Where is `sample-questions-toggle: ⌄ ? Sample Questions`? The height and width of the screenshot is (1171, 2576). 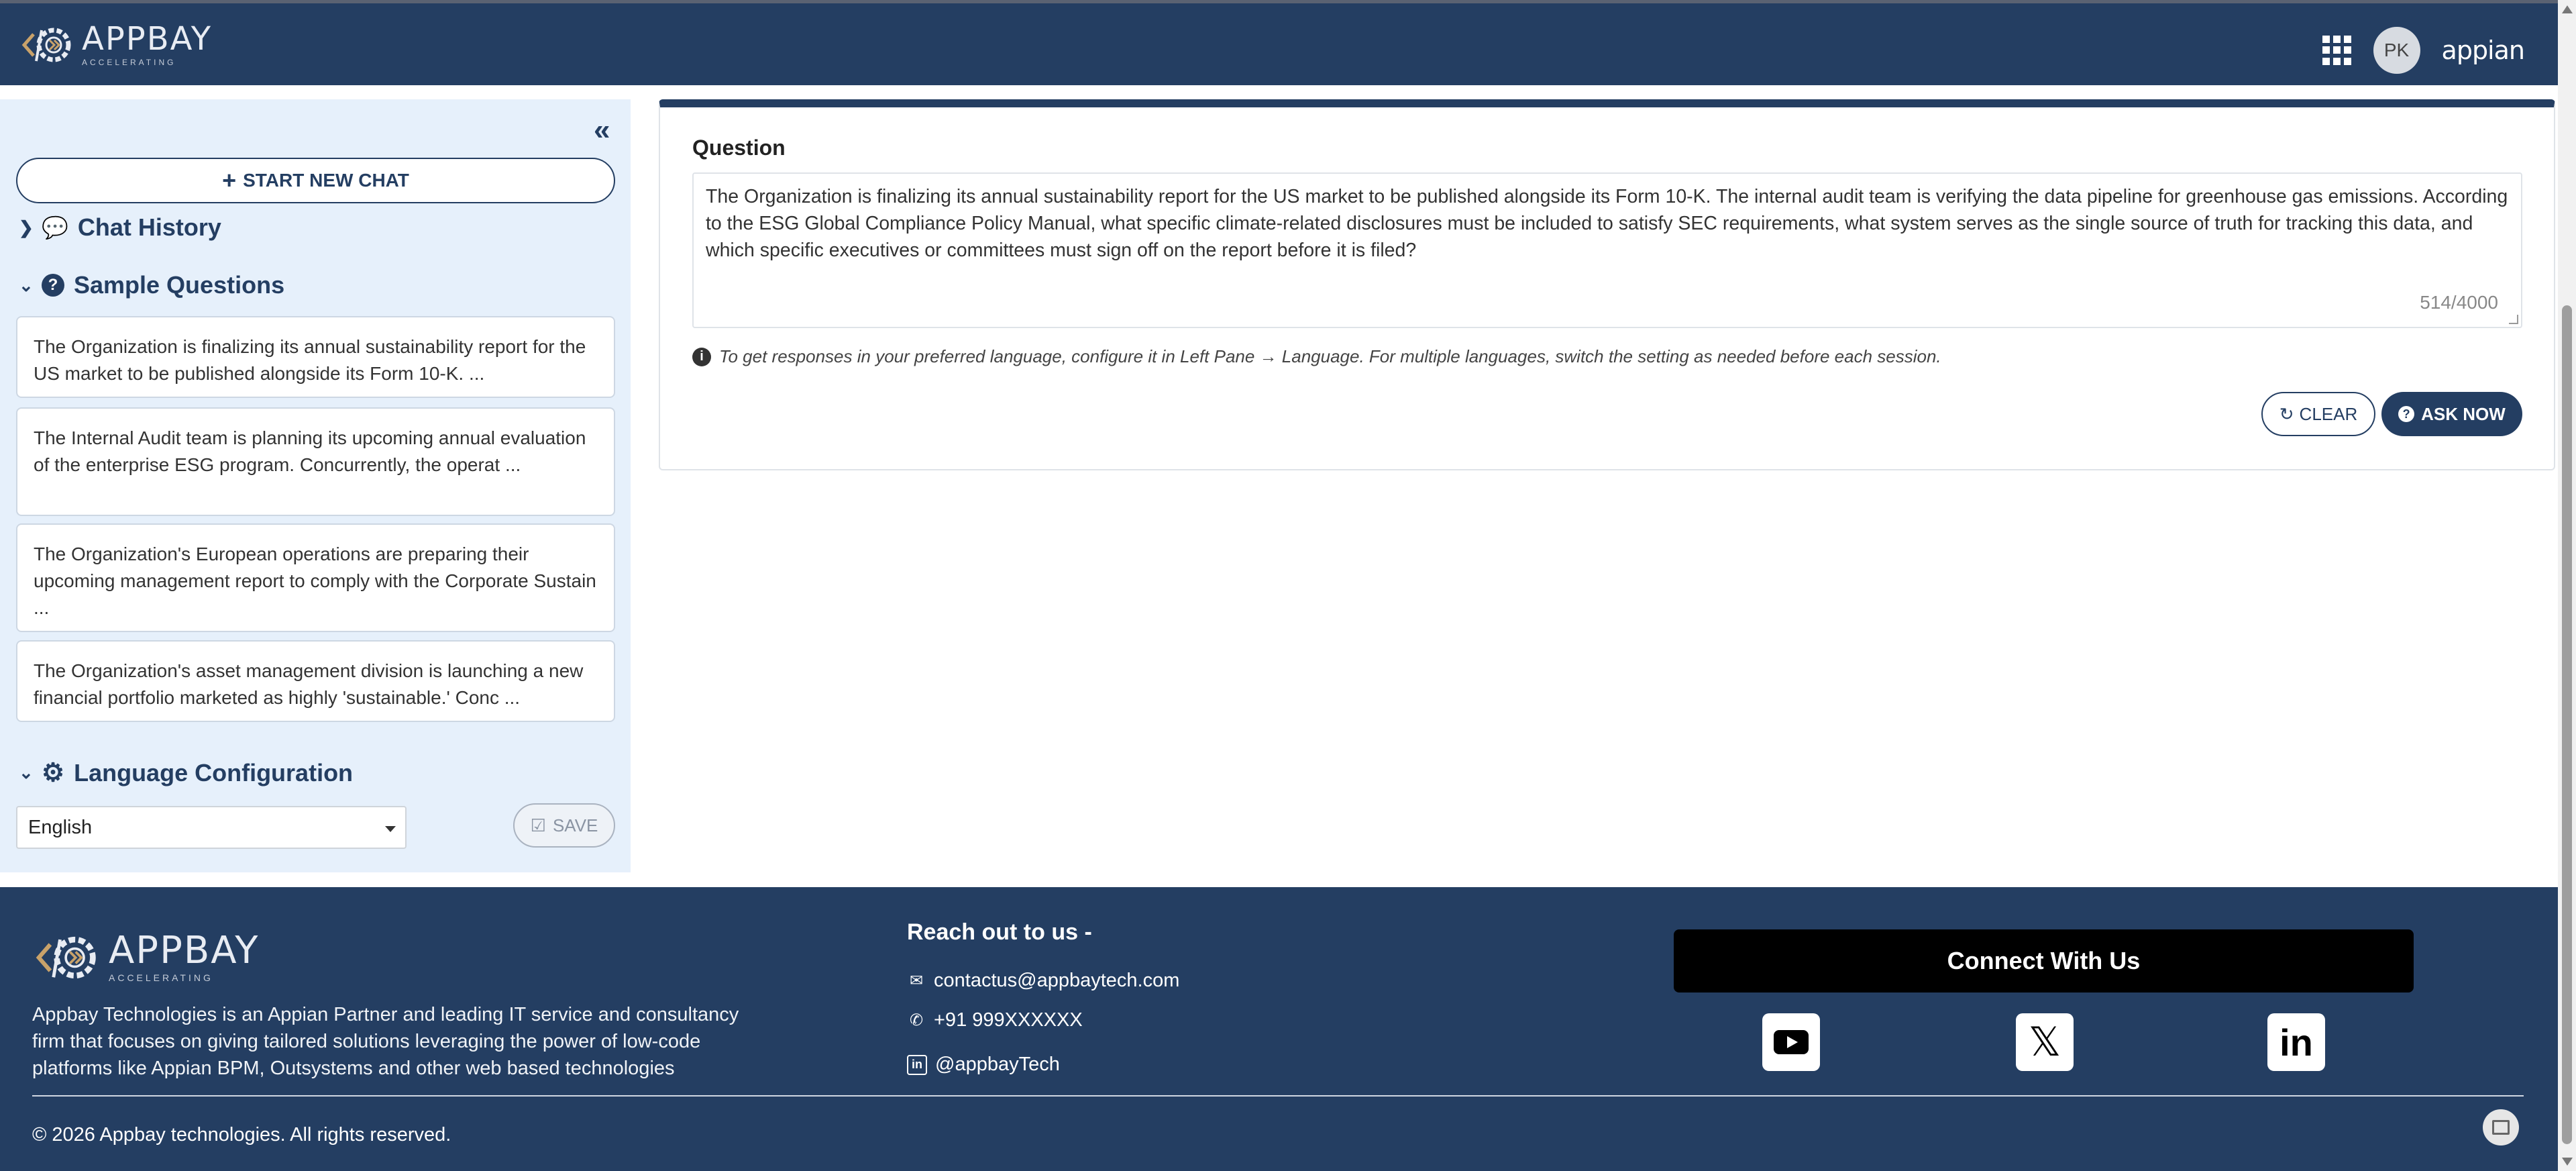
sample-questions-toggle: ⌄ ? Sample Questions is located at coordinates (151, 285).